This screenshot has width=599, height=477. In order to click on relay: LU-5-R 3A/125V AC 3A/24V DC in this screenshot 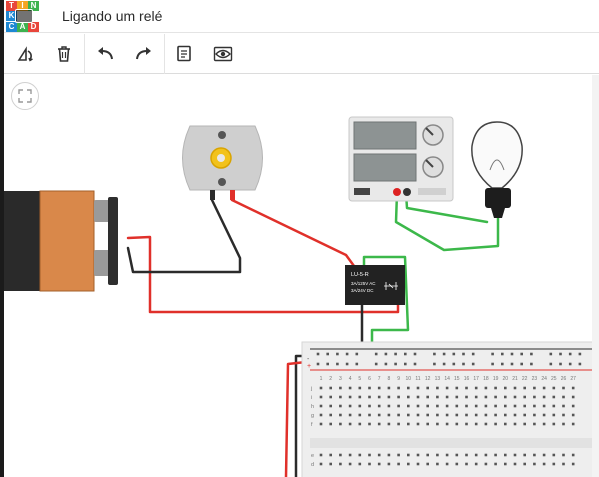, I will do `click(375, 285)`.